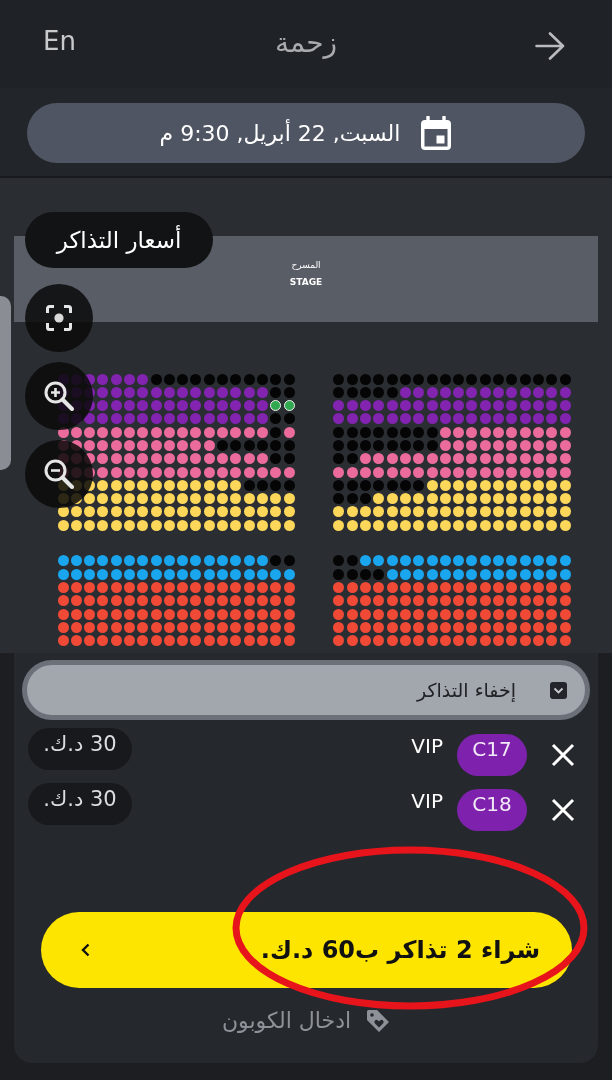 The image size is (612, 1080). What do you see at coordinates (492, 754) in the screenshot?
I see `seat-badge: C17` at bounding box center [492, 754].